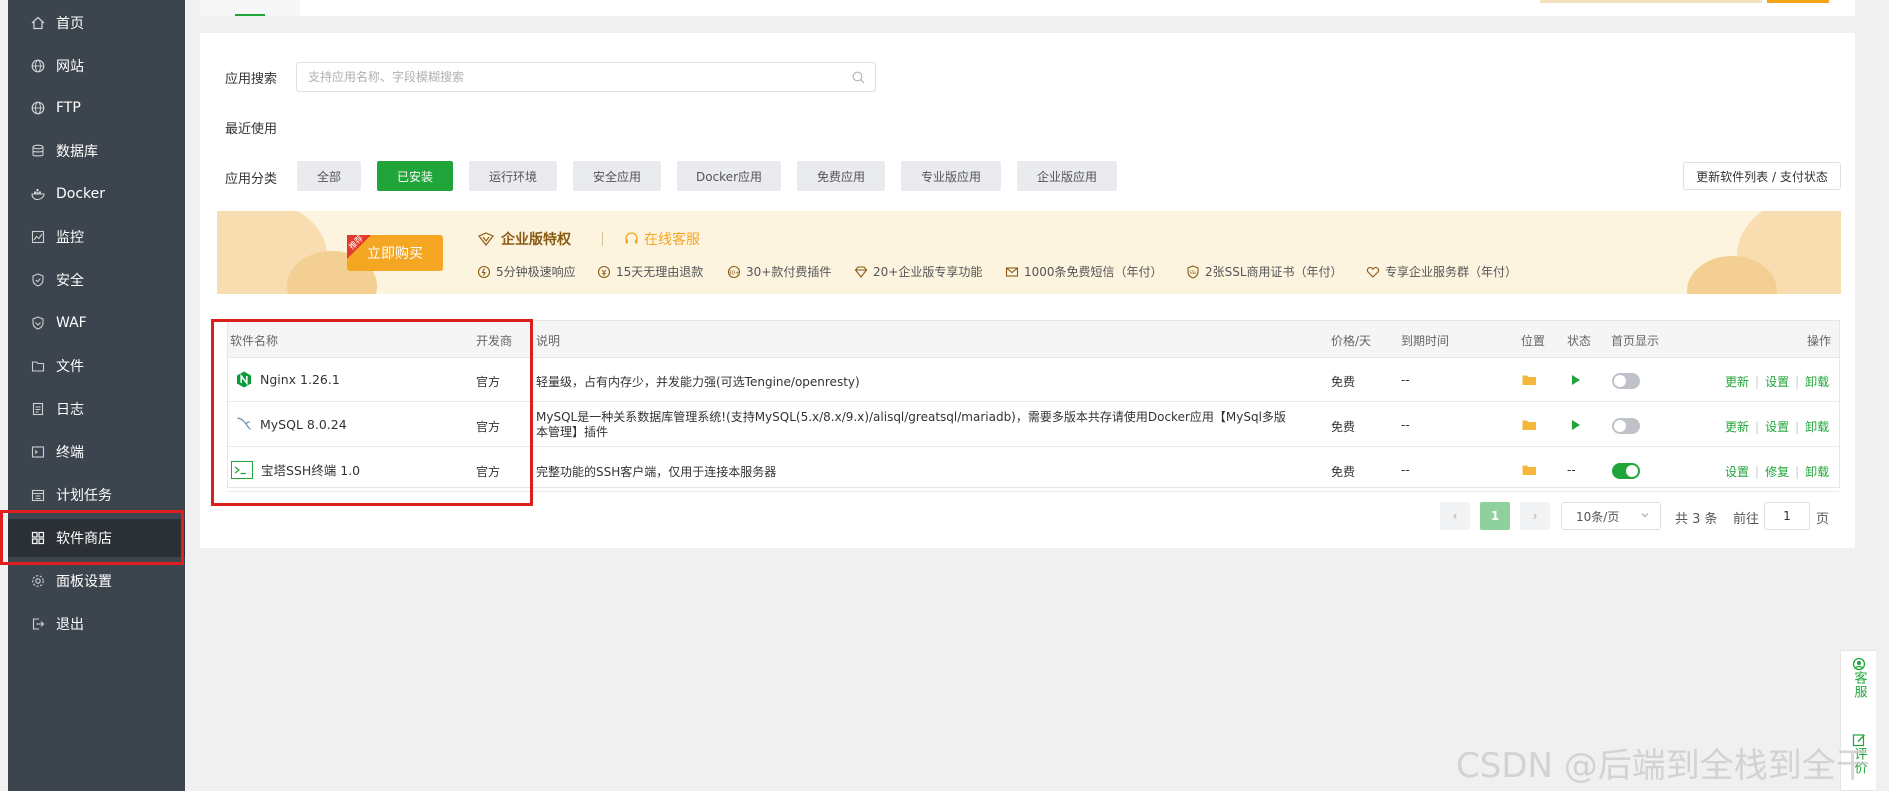 The image size is (1889, 791). I want to click on category-installed: 已安装, so click(415, 176).